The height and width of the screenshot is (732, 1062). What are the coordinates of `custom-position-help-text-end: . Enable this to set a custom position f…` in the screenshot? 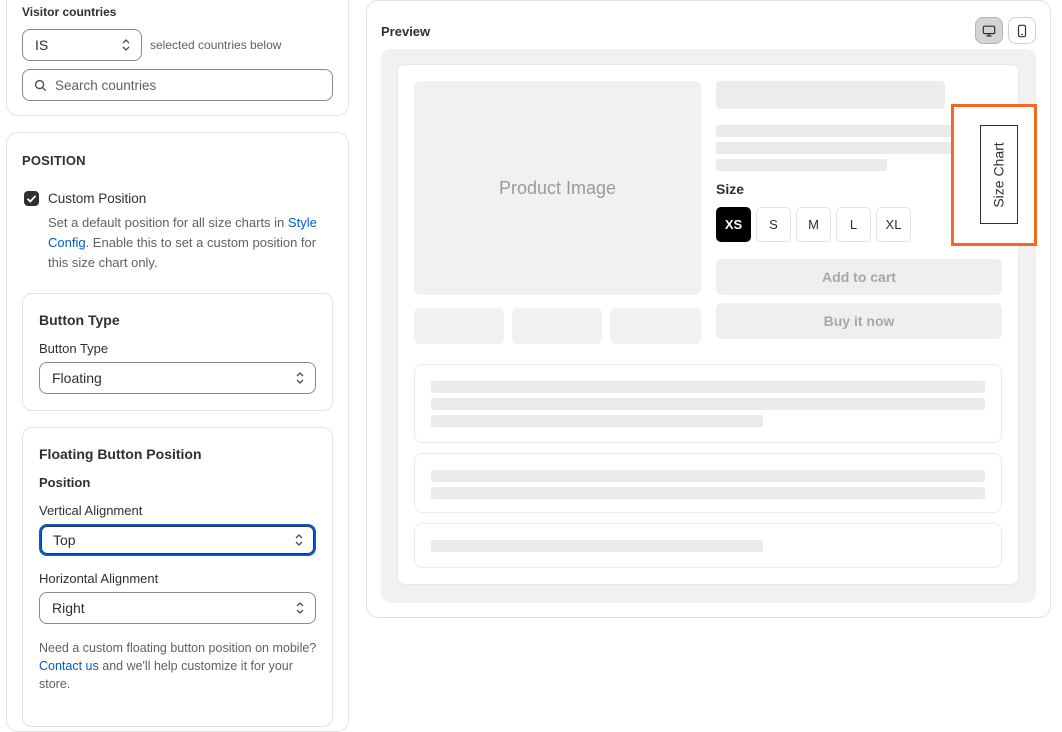 It's located at (182, 252).